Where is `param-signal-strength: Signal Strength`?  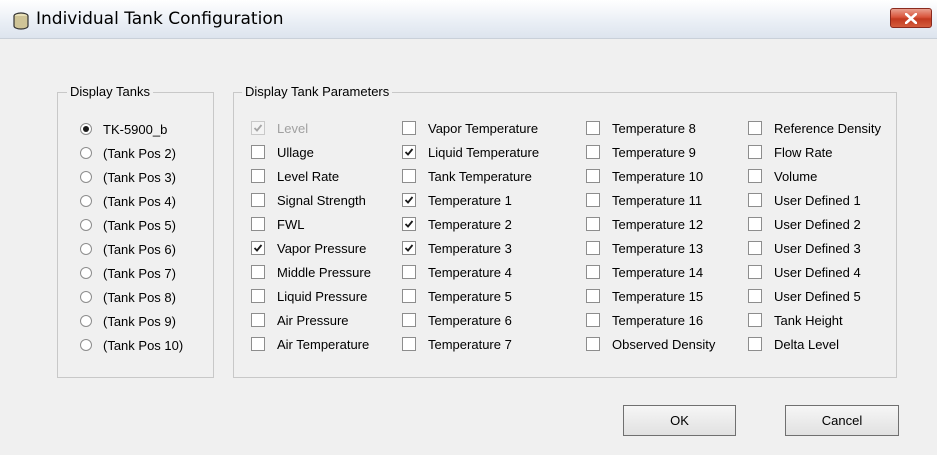
param-signal-strength: Signal Strength is located at coordinates (323, 202).